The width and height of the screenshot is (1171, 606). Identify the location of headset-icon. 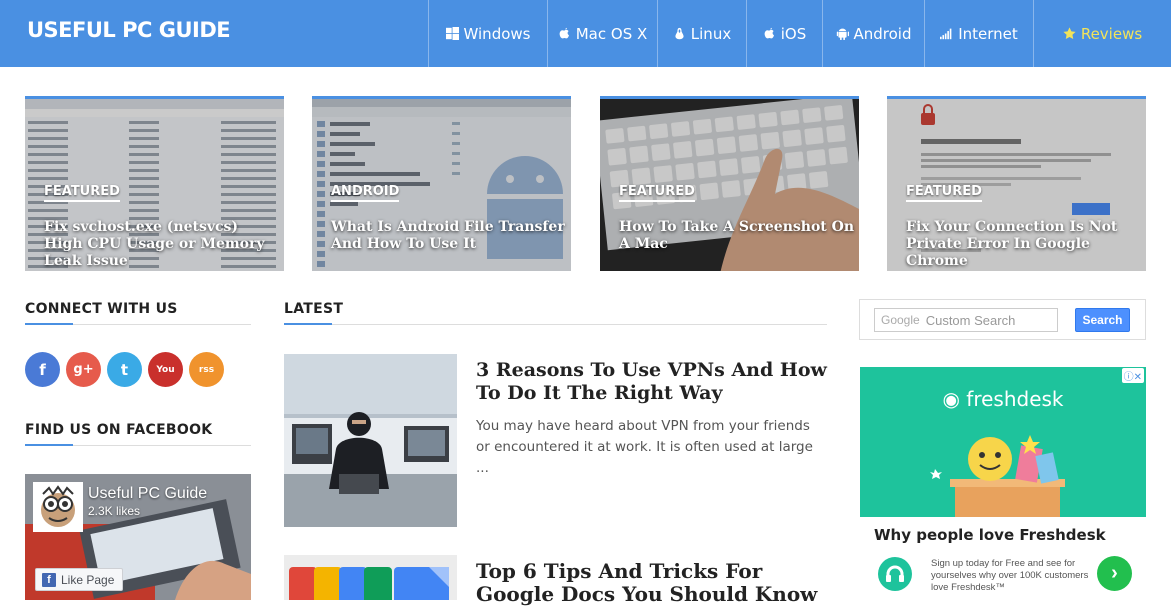
(895, 574).